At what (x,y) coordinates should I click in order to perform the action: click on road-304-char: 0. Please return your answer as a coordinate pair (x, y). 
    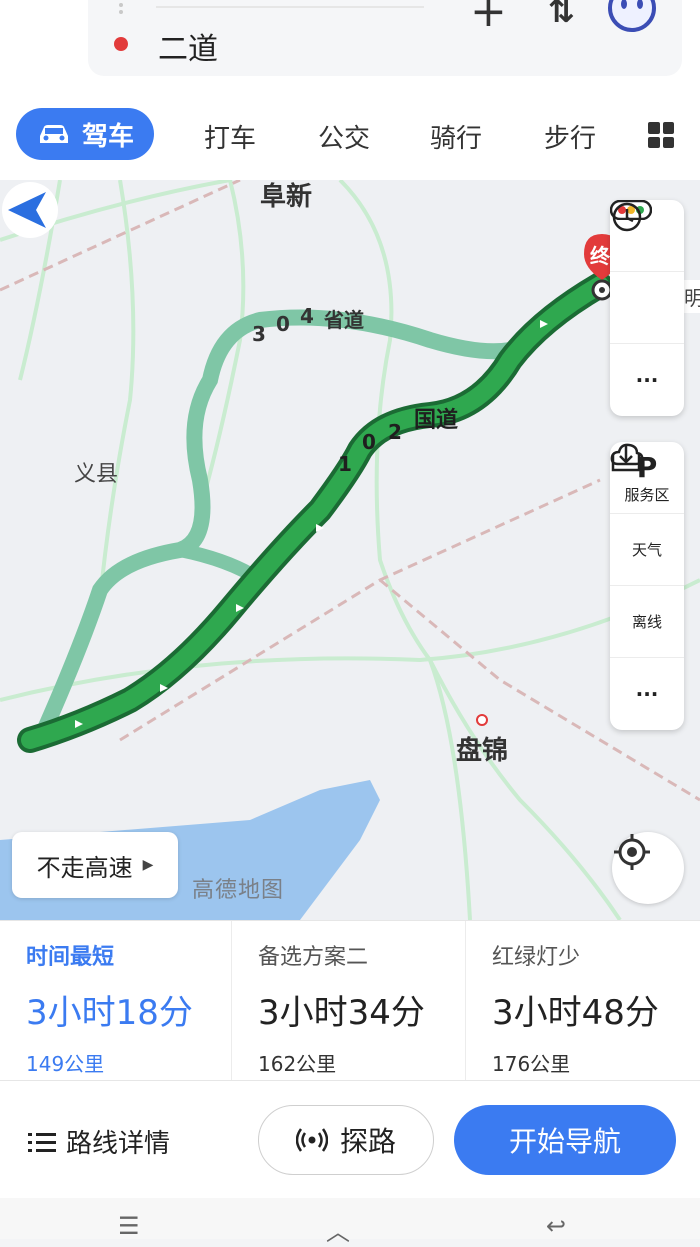
    Looking at the image, I should click on (283, 324).